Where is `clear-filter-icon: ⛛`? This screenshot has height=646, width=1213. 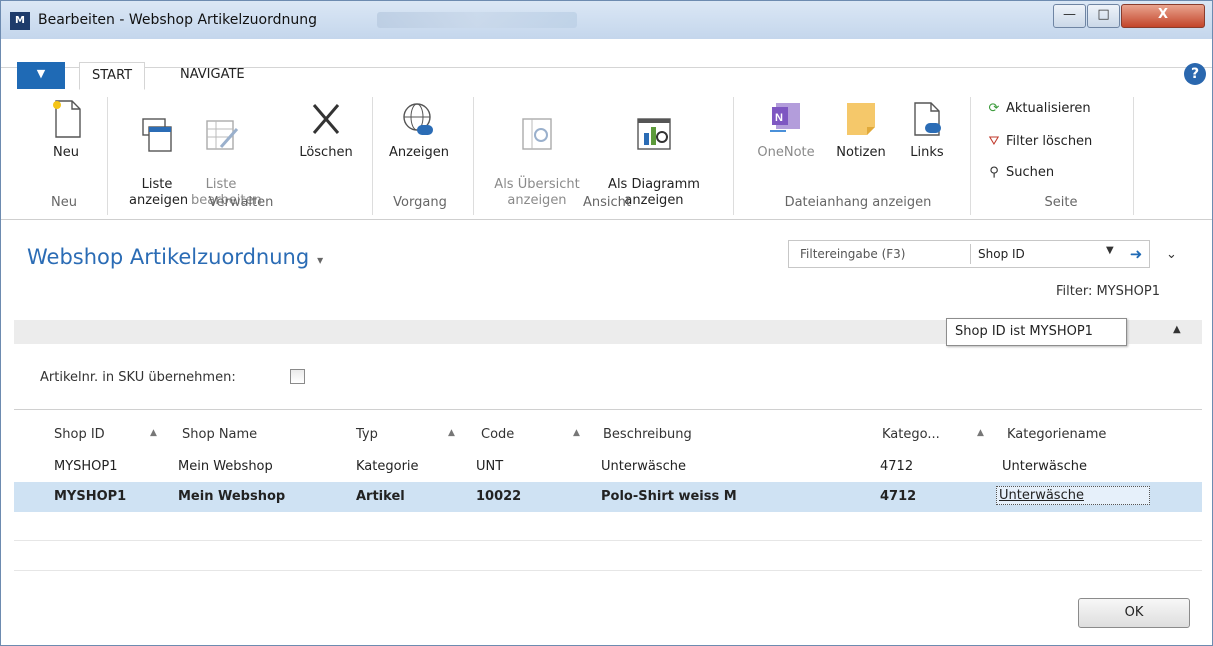 clear-filter-icon: ⛛ is located at coordinates (994, 141).